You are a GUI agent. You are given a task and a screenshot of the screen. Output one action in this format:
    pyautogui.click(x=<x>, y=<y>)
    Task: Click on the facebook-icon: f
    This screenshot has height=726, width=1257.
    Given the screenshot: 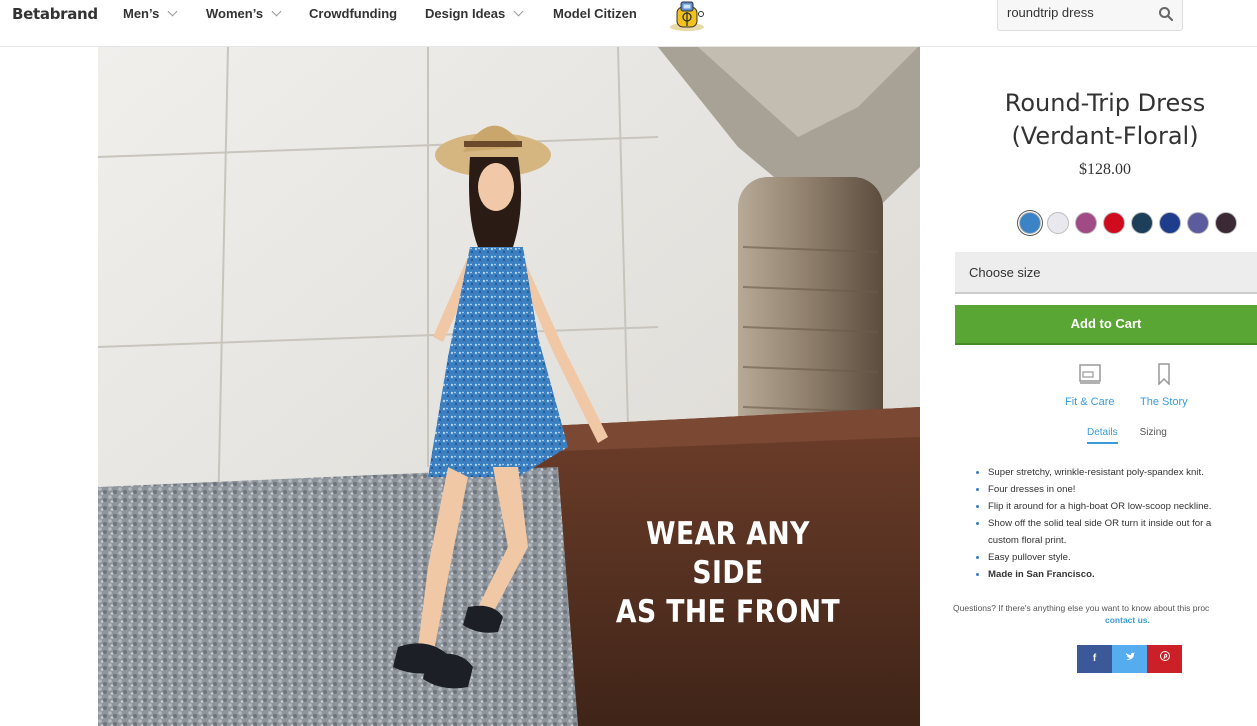 What is the action you would take?
    pyautogui.click(x=1094, y=658)
    